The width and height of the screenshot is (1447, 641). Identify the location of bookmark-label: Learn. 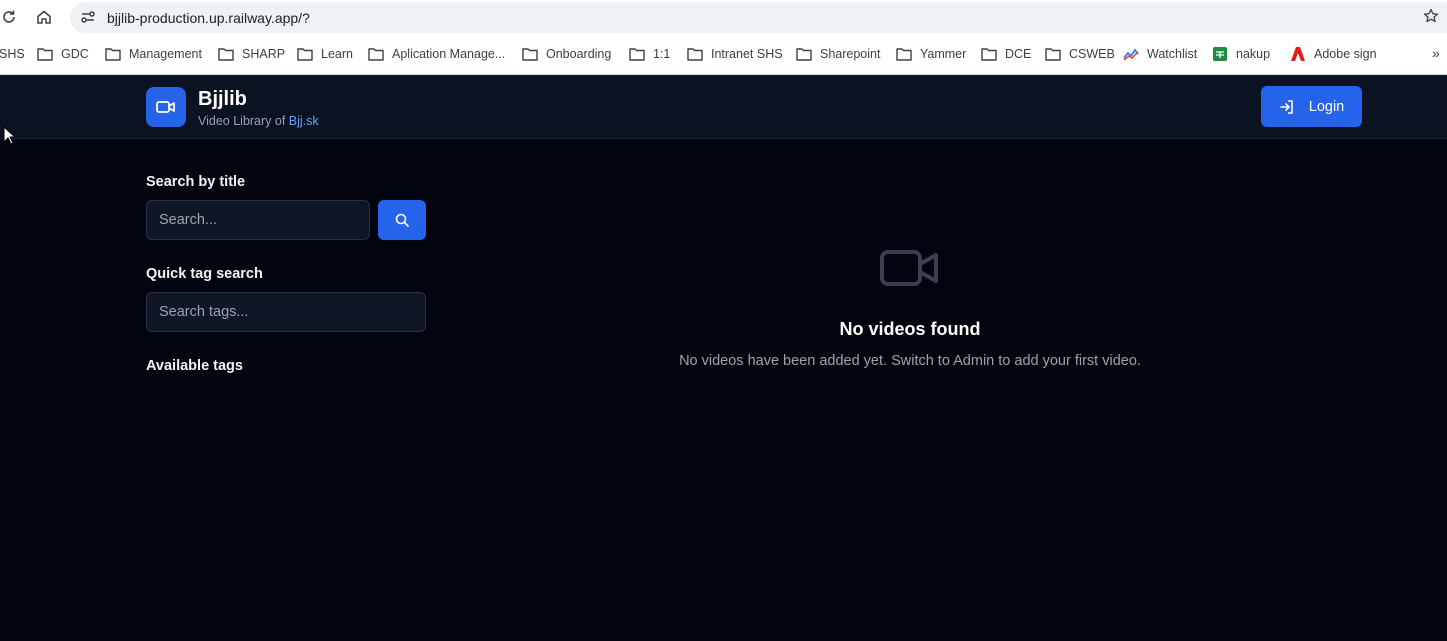
(337, 54).